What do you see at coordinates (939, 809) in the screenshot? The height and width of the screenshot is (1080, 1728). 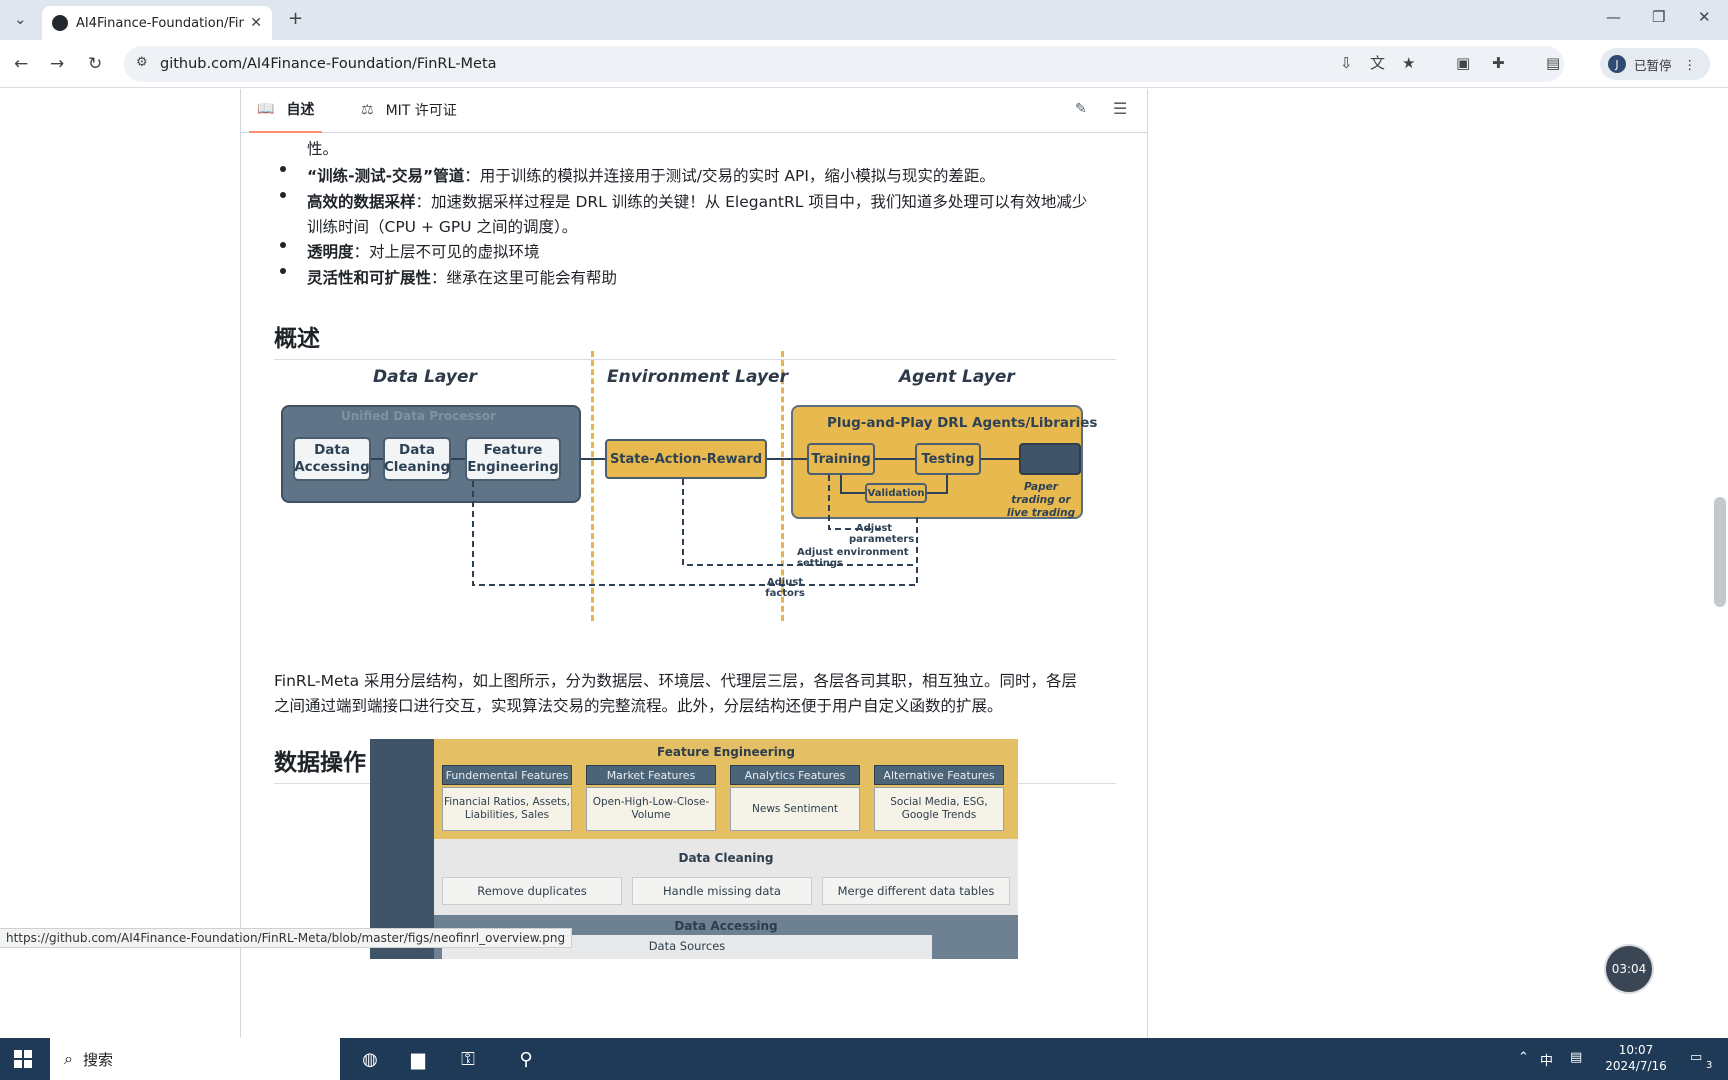 I see `feature-card: Social Media, ESG, Google Trends` at bounding box center [939, 809].